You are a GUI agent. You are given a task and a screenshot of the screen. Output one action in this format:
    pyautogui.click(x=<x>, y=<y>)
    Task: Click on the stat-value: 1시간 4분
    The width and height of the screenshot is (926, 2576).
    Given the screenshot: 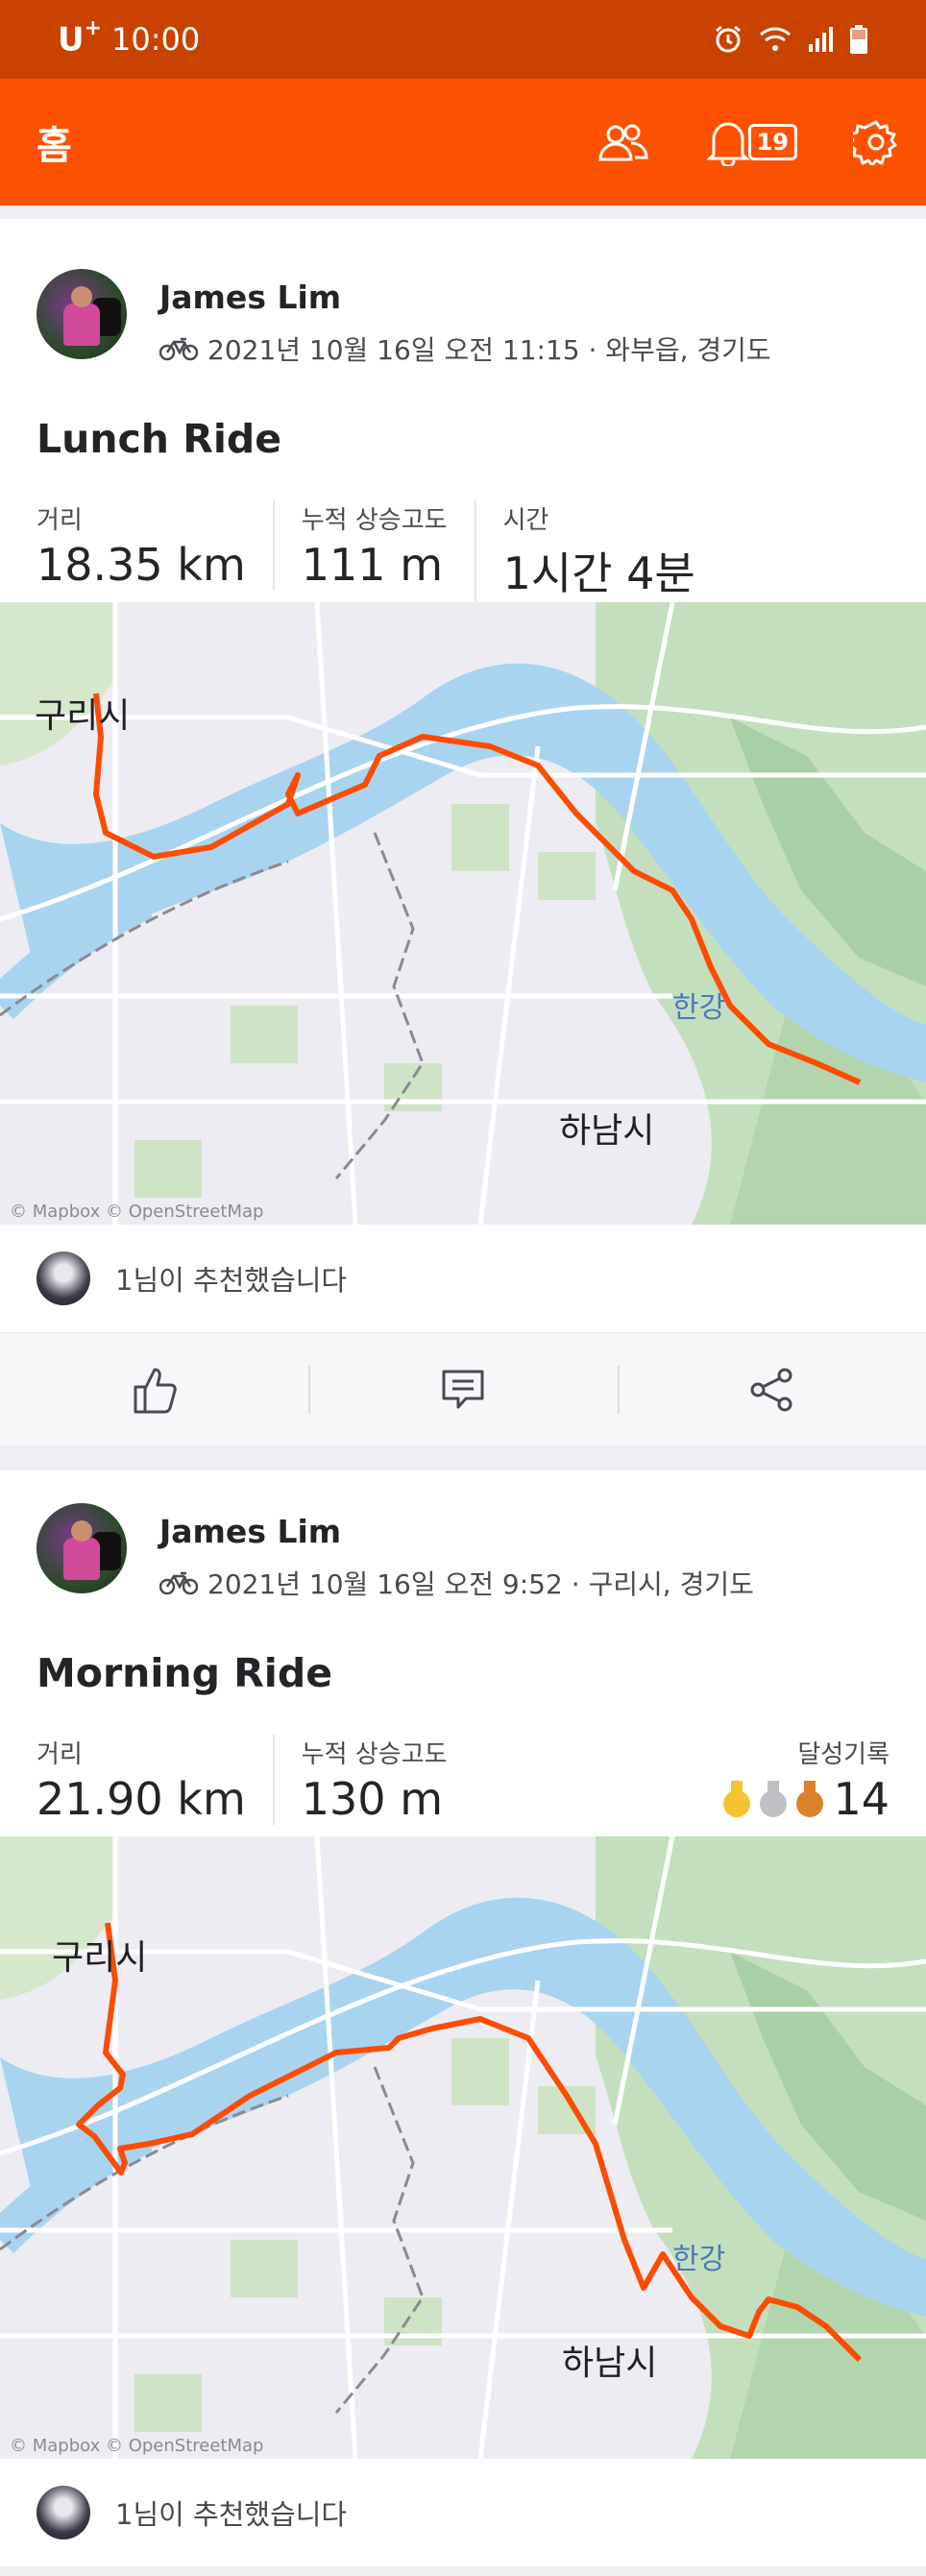 What is the action you would take?
    pyautogui.click(x=598, y=573)
    